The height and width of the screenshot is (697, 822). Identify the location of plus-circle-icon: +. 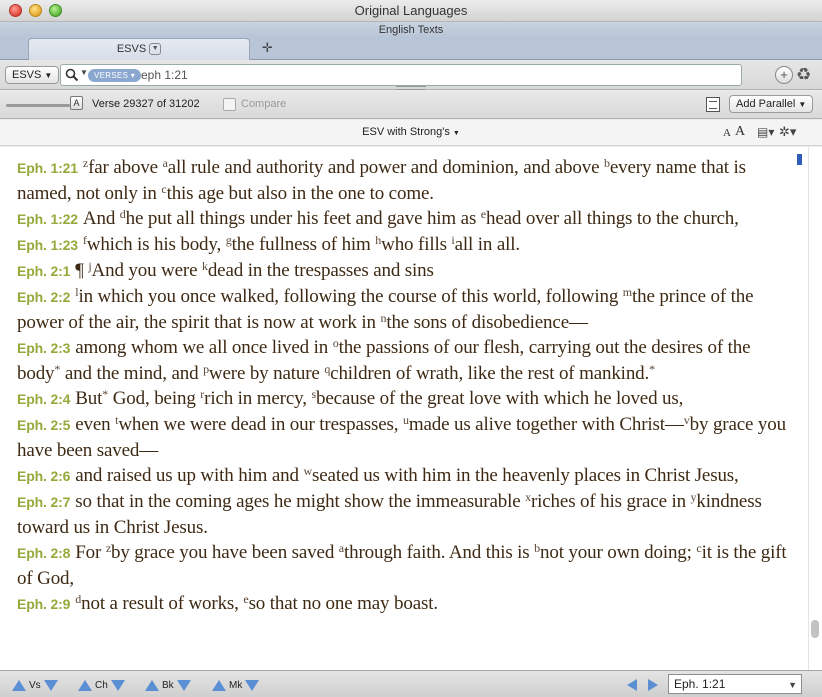
(784, 75).